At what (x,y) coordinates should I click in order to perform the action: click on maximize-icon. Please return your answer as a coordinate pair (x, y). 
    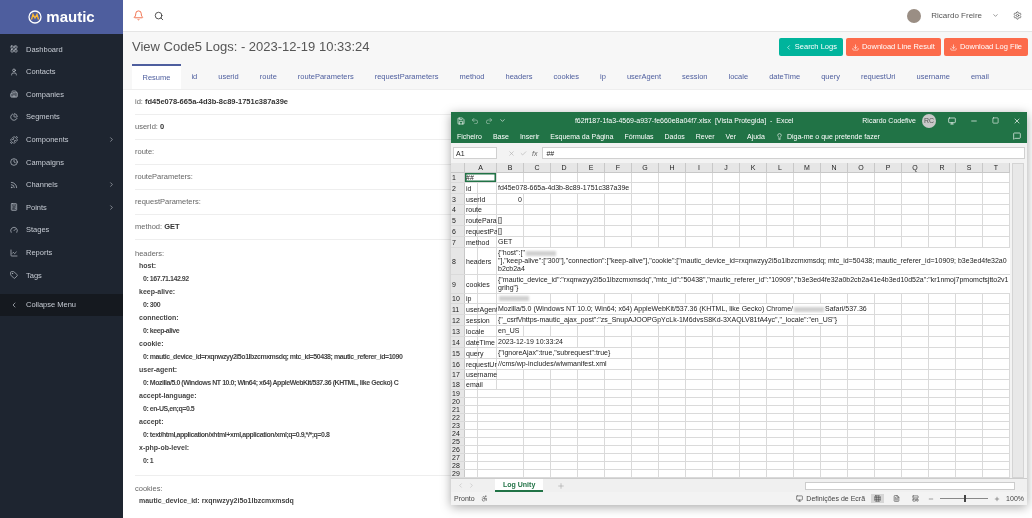
    Looking at the image, I should click on (995, 120).